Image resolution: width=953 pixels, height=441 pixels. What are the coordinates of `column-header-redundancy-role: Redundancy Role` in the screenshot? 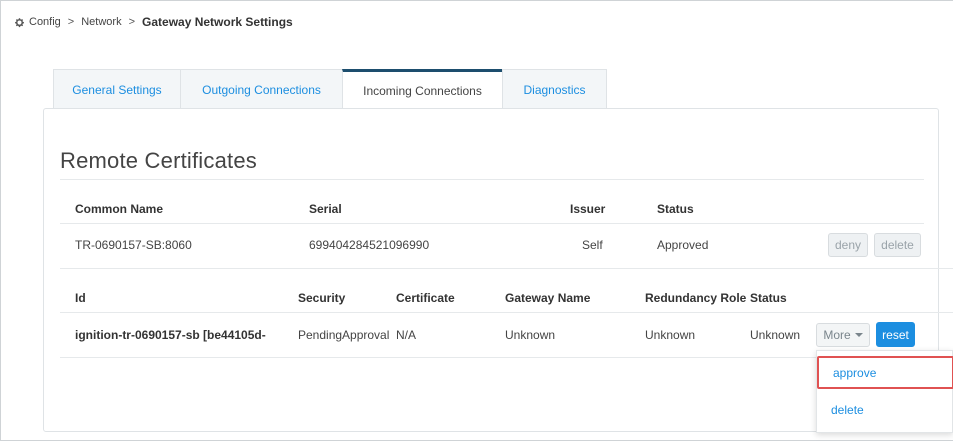 It's located at (696, 298).